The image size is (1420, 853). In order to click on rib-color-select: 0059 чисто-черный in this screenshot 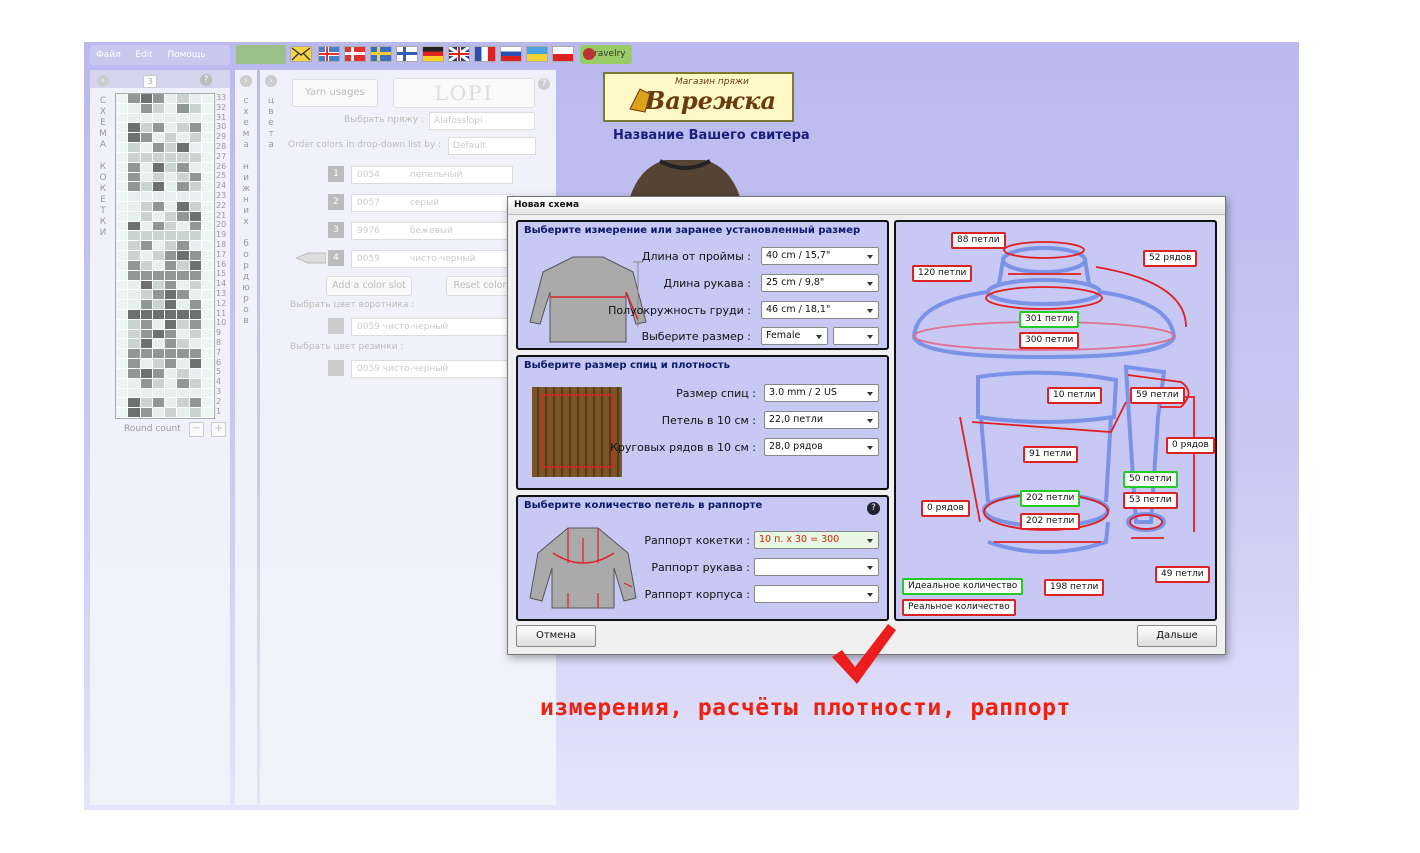, I will do `click(434, 369)`.